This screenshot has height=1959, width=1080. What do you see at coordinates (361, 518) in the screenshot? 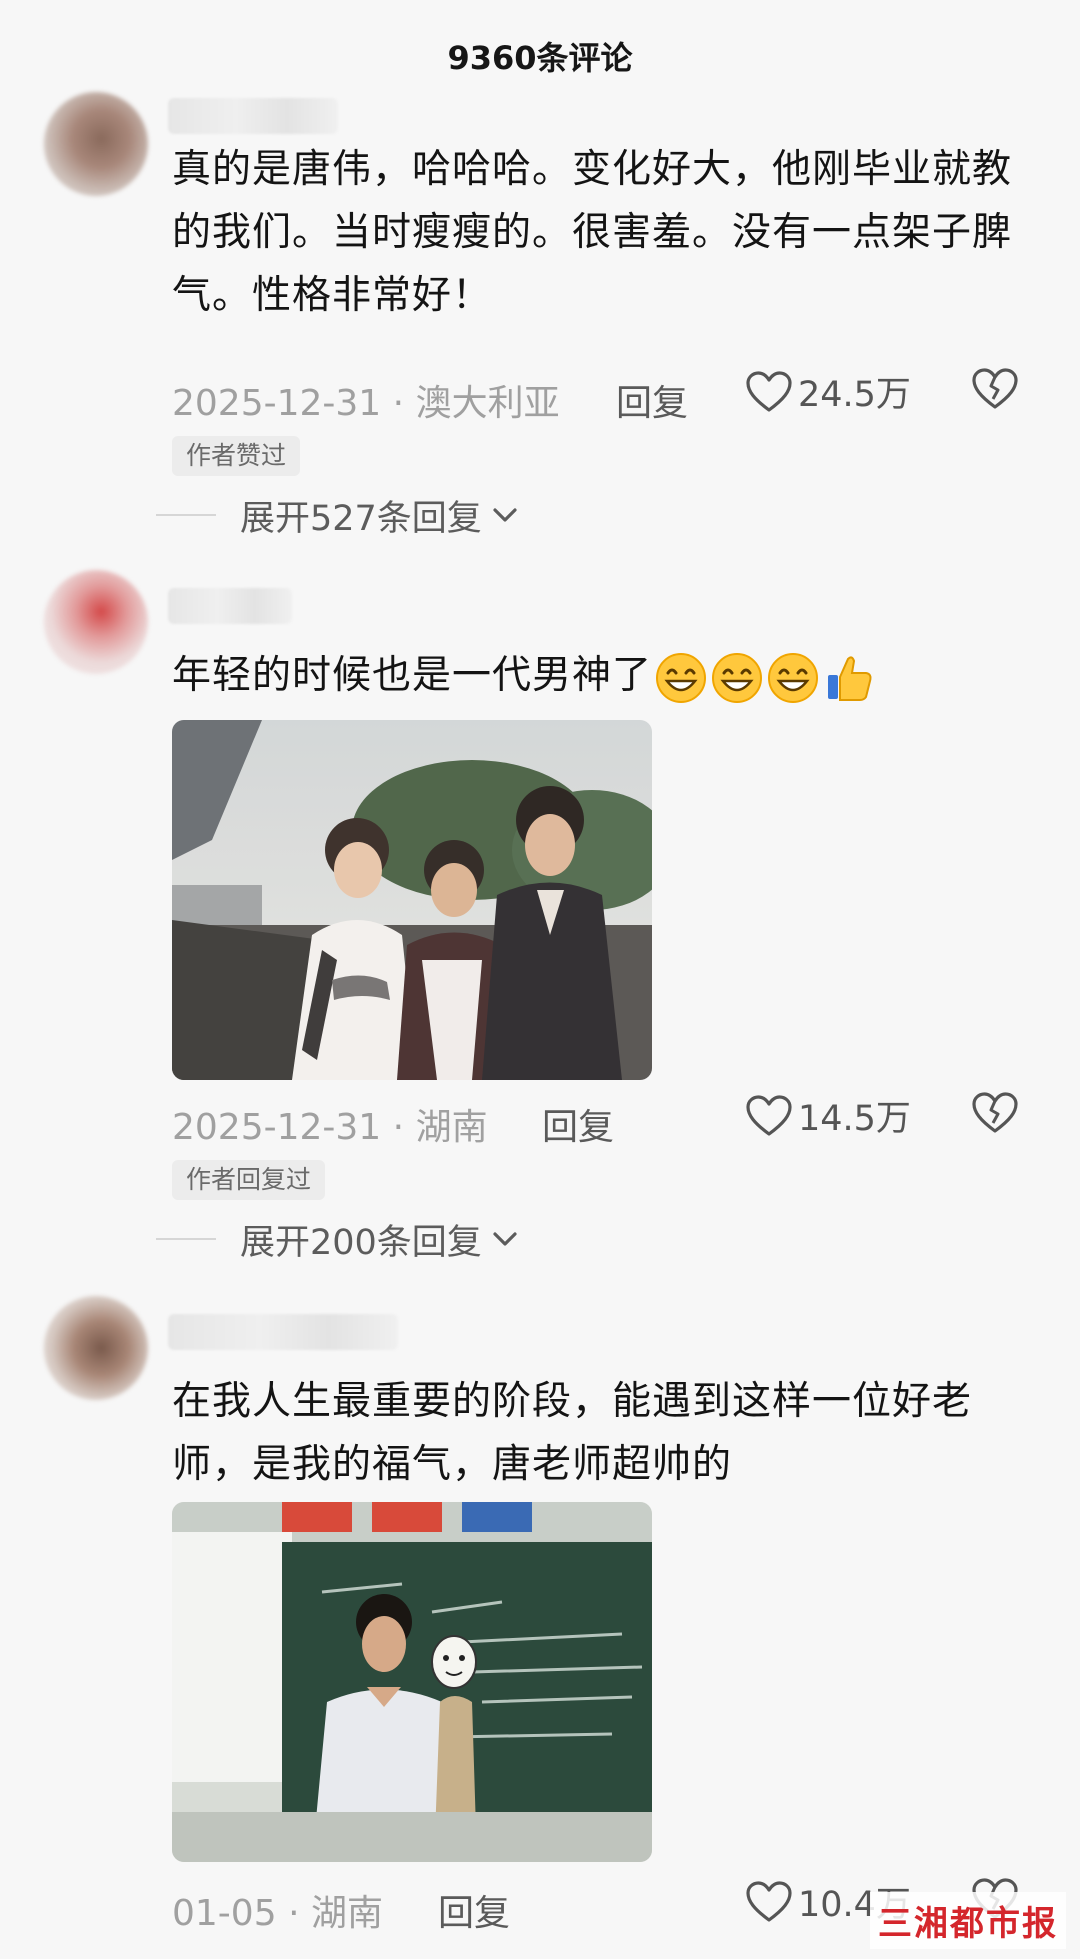
I see `expand-replies-label: 展开527条回复` at bounding box center [361, 518].